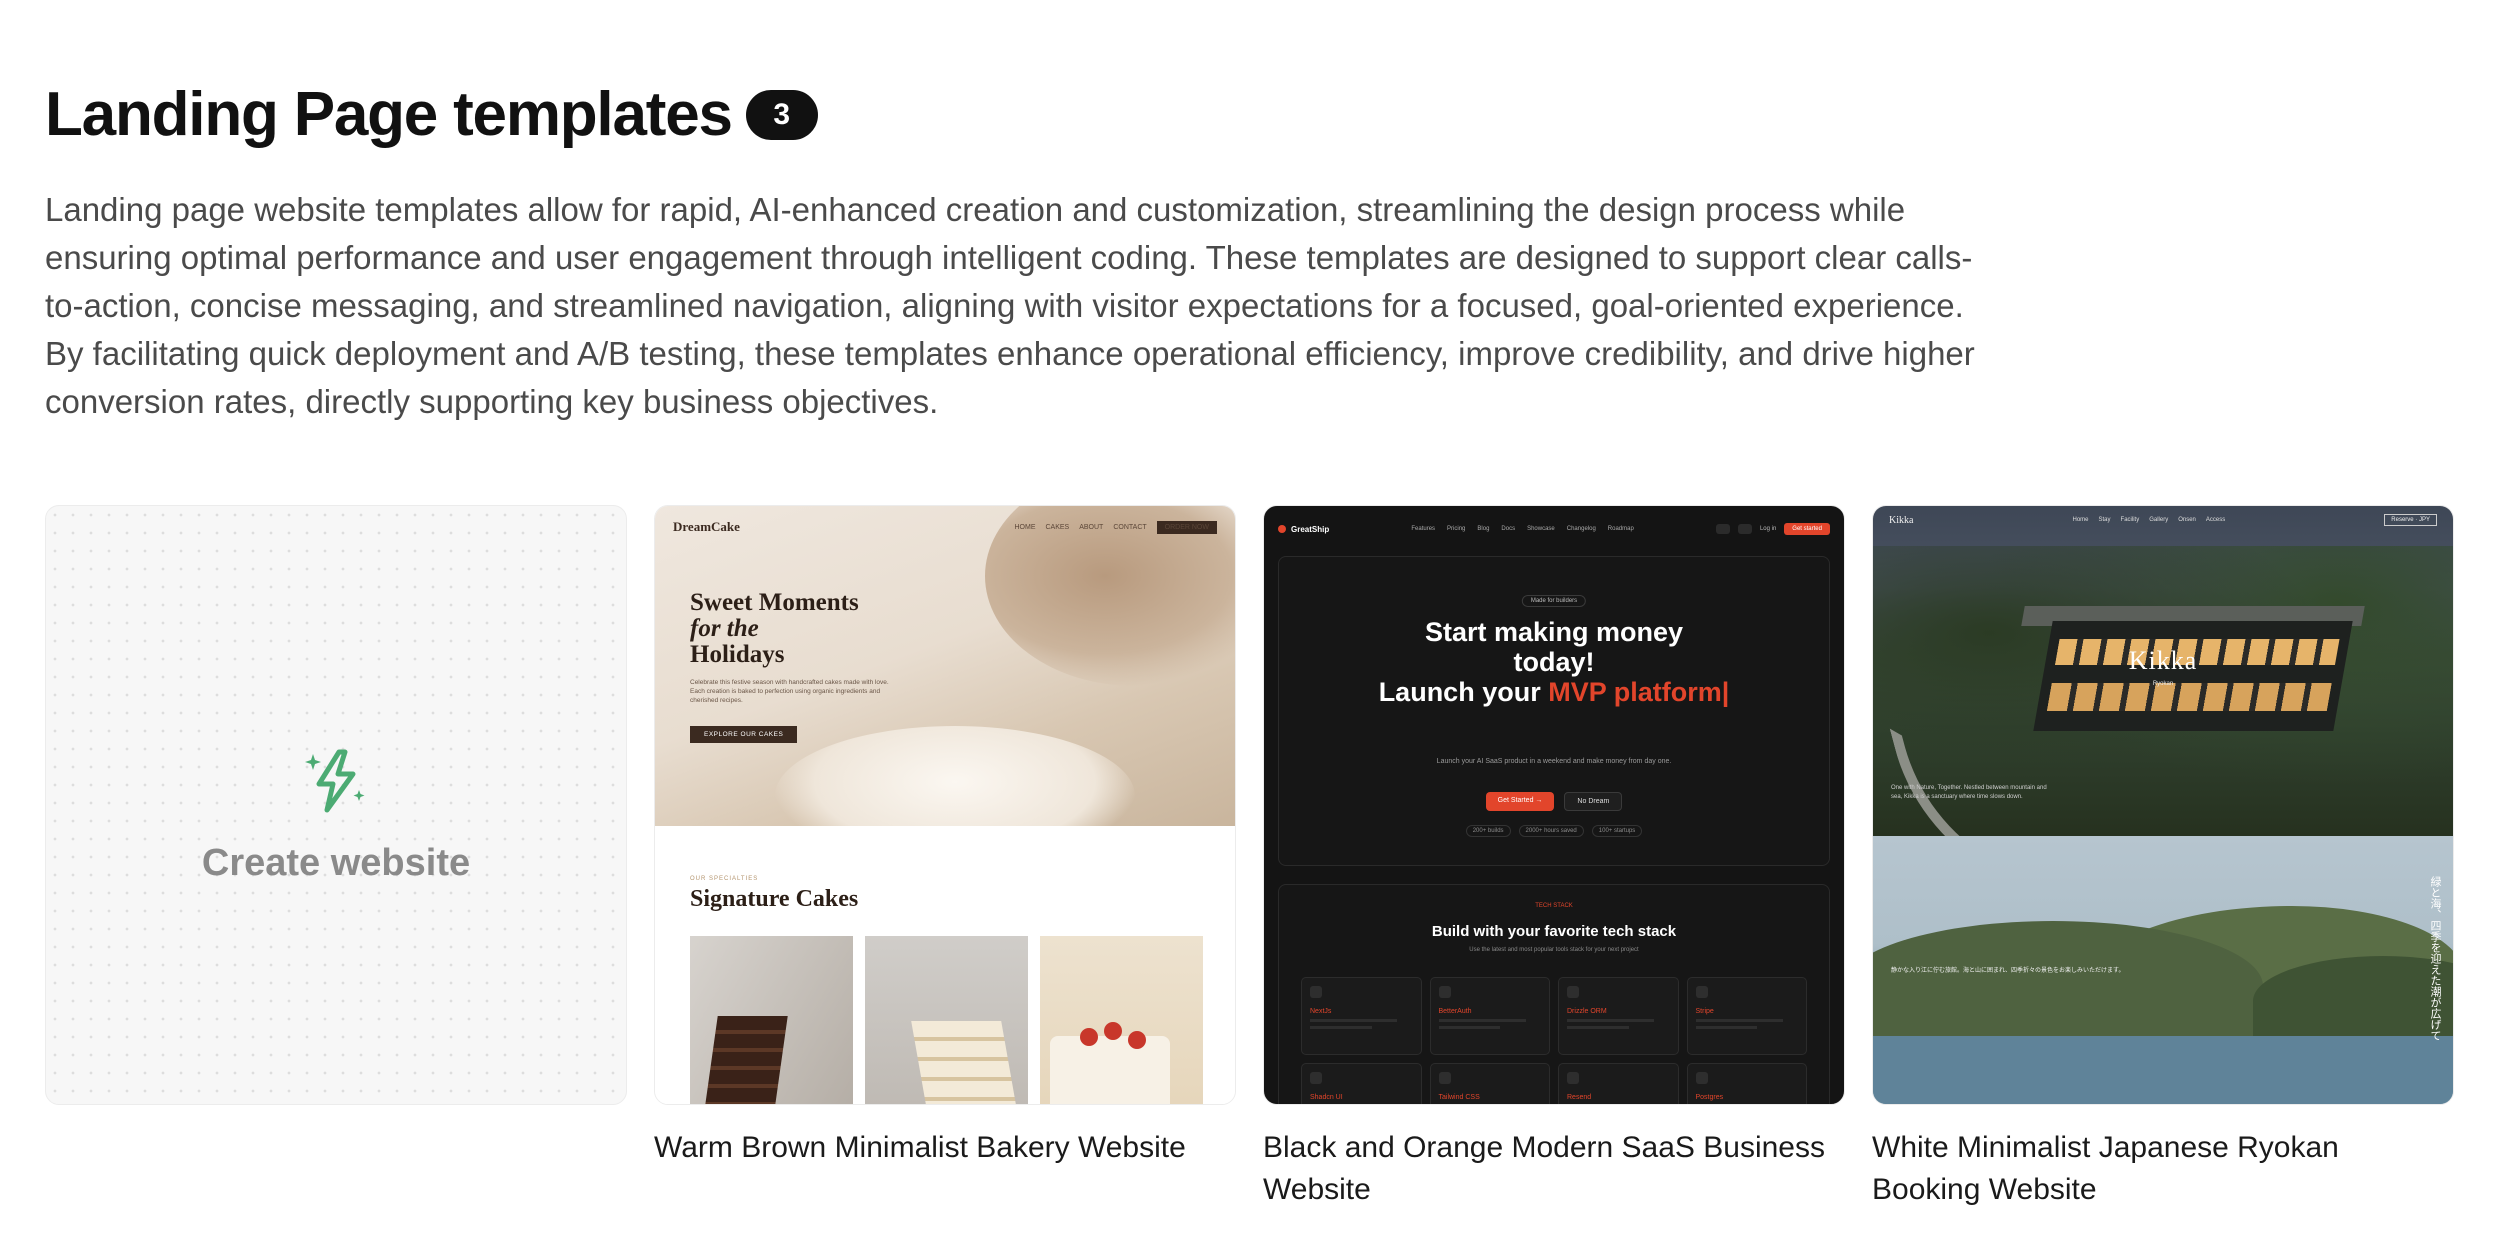 The width and height of the screenshot is (2502, 1260). I want to click on tech-name: NextJs, so click(1321, 1011).